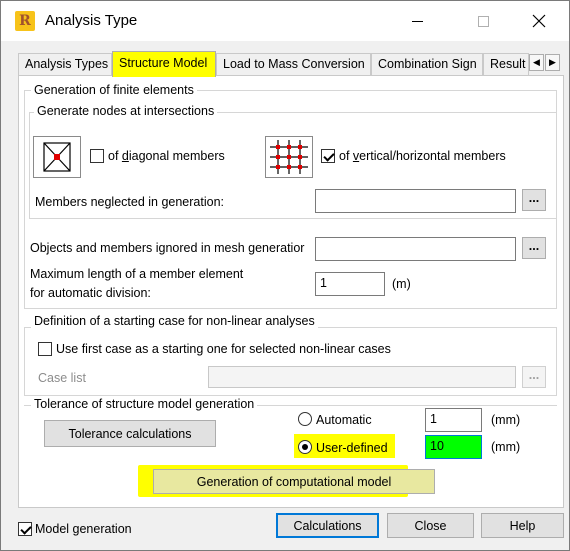 This screenshot has height=551, width=570. I want to click on vertical-horizontal-members-label: of vertical/horizontal members, so click(422, 156).